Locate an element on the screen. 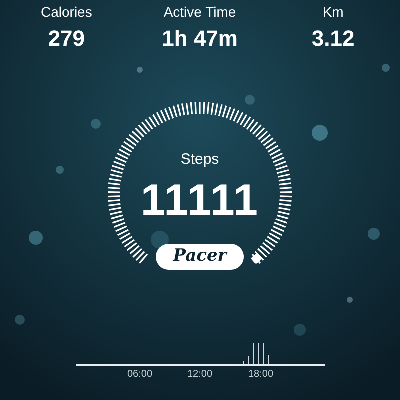  stat-value: 279 is located at coordinates (67, 39).